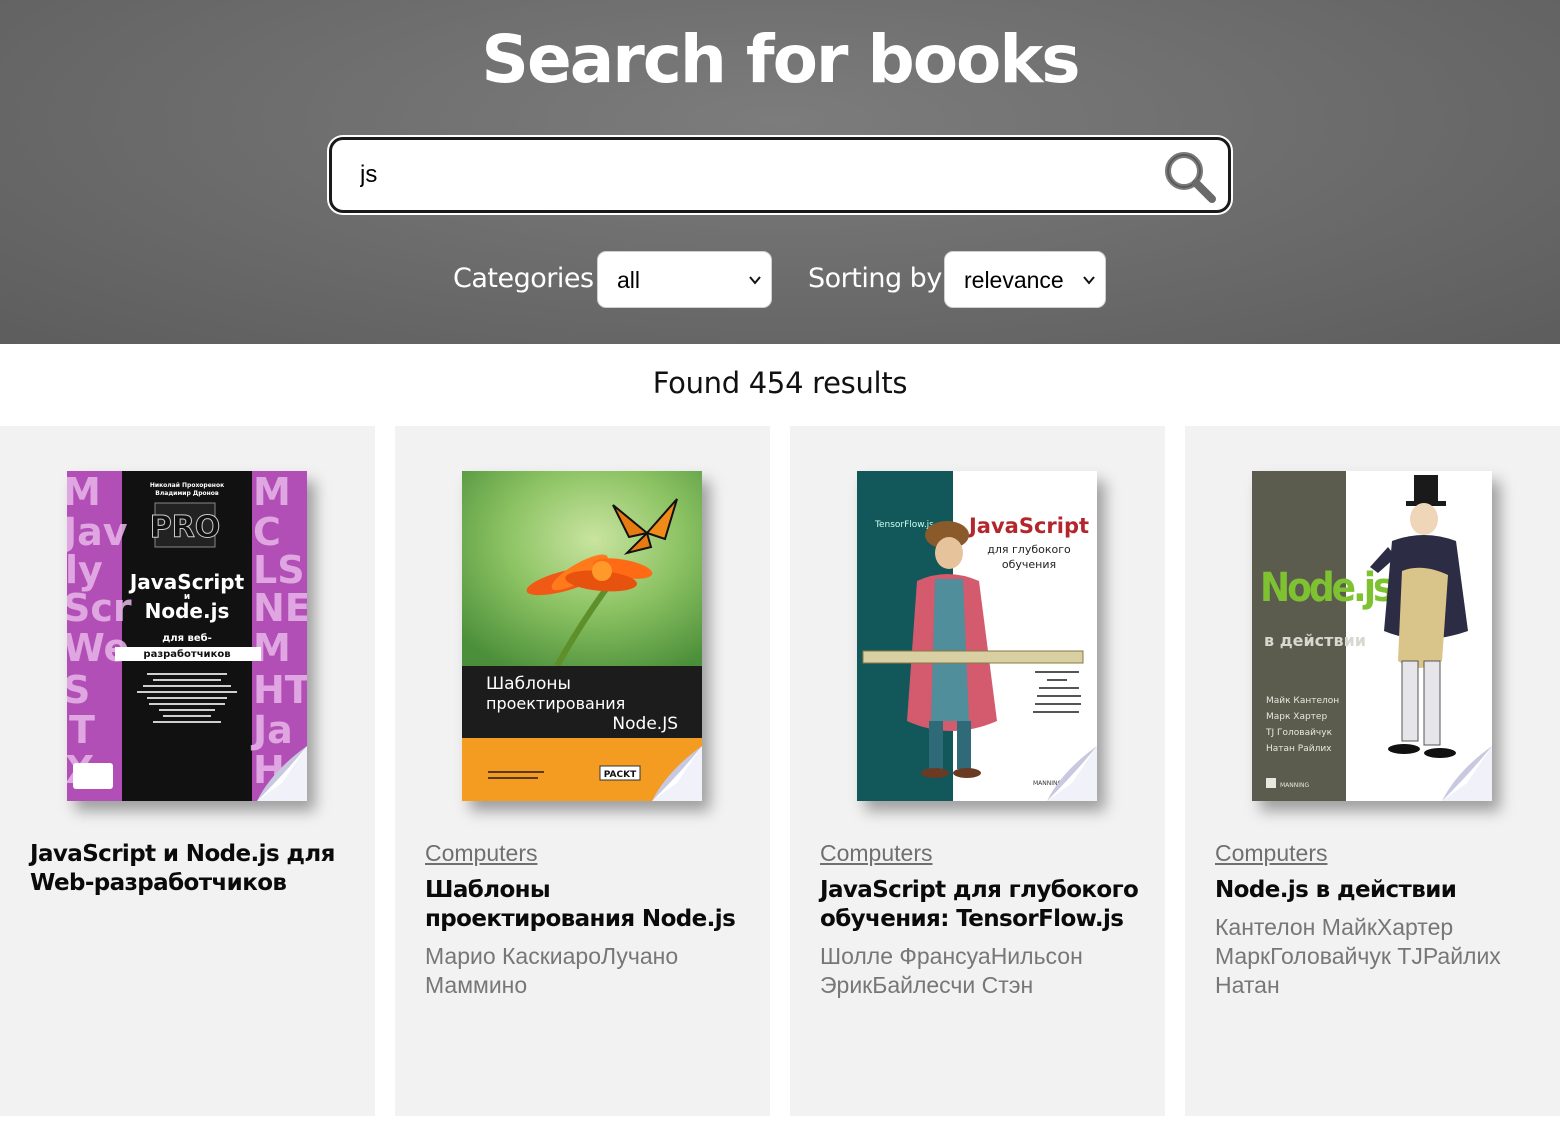  Describe the element at coordinates (585, 905) in the screenshot. I see `book-title: Шаблоны проектирования Node.js` at that location.